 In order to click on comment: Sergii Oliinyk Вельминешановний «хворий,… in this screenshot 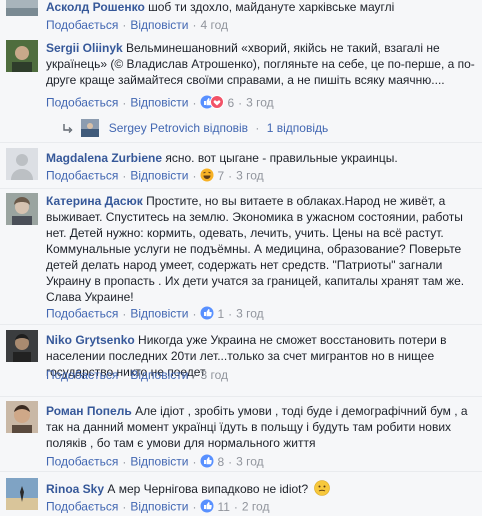, I will do `click(241, 75)`.